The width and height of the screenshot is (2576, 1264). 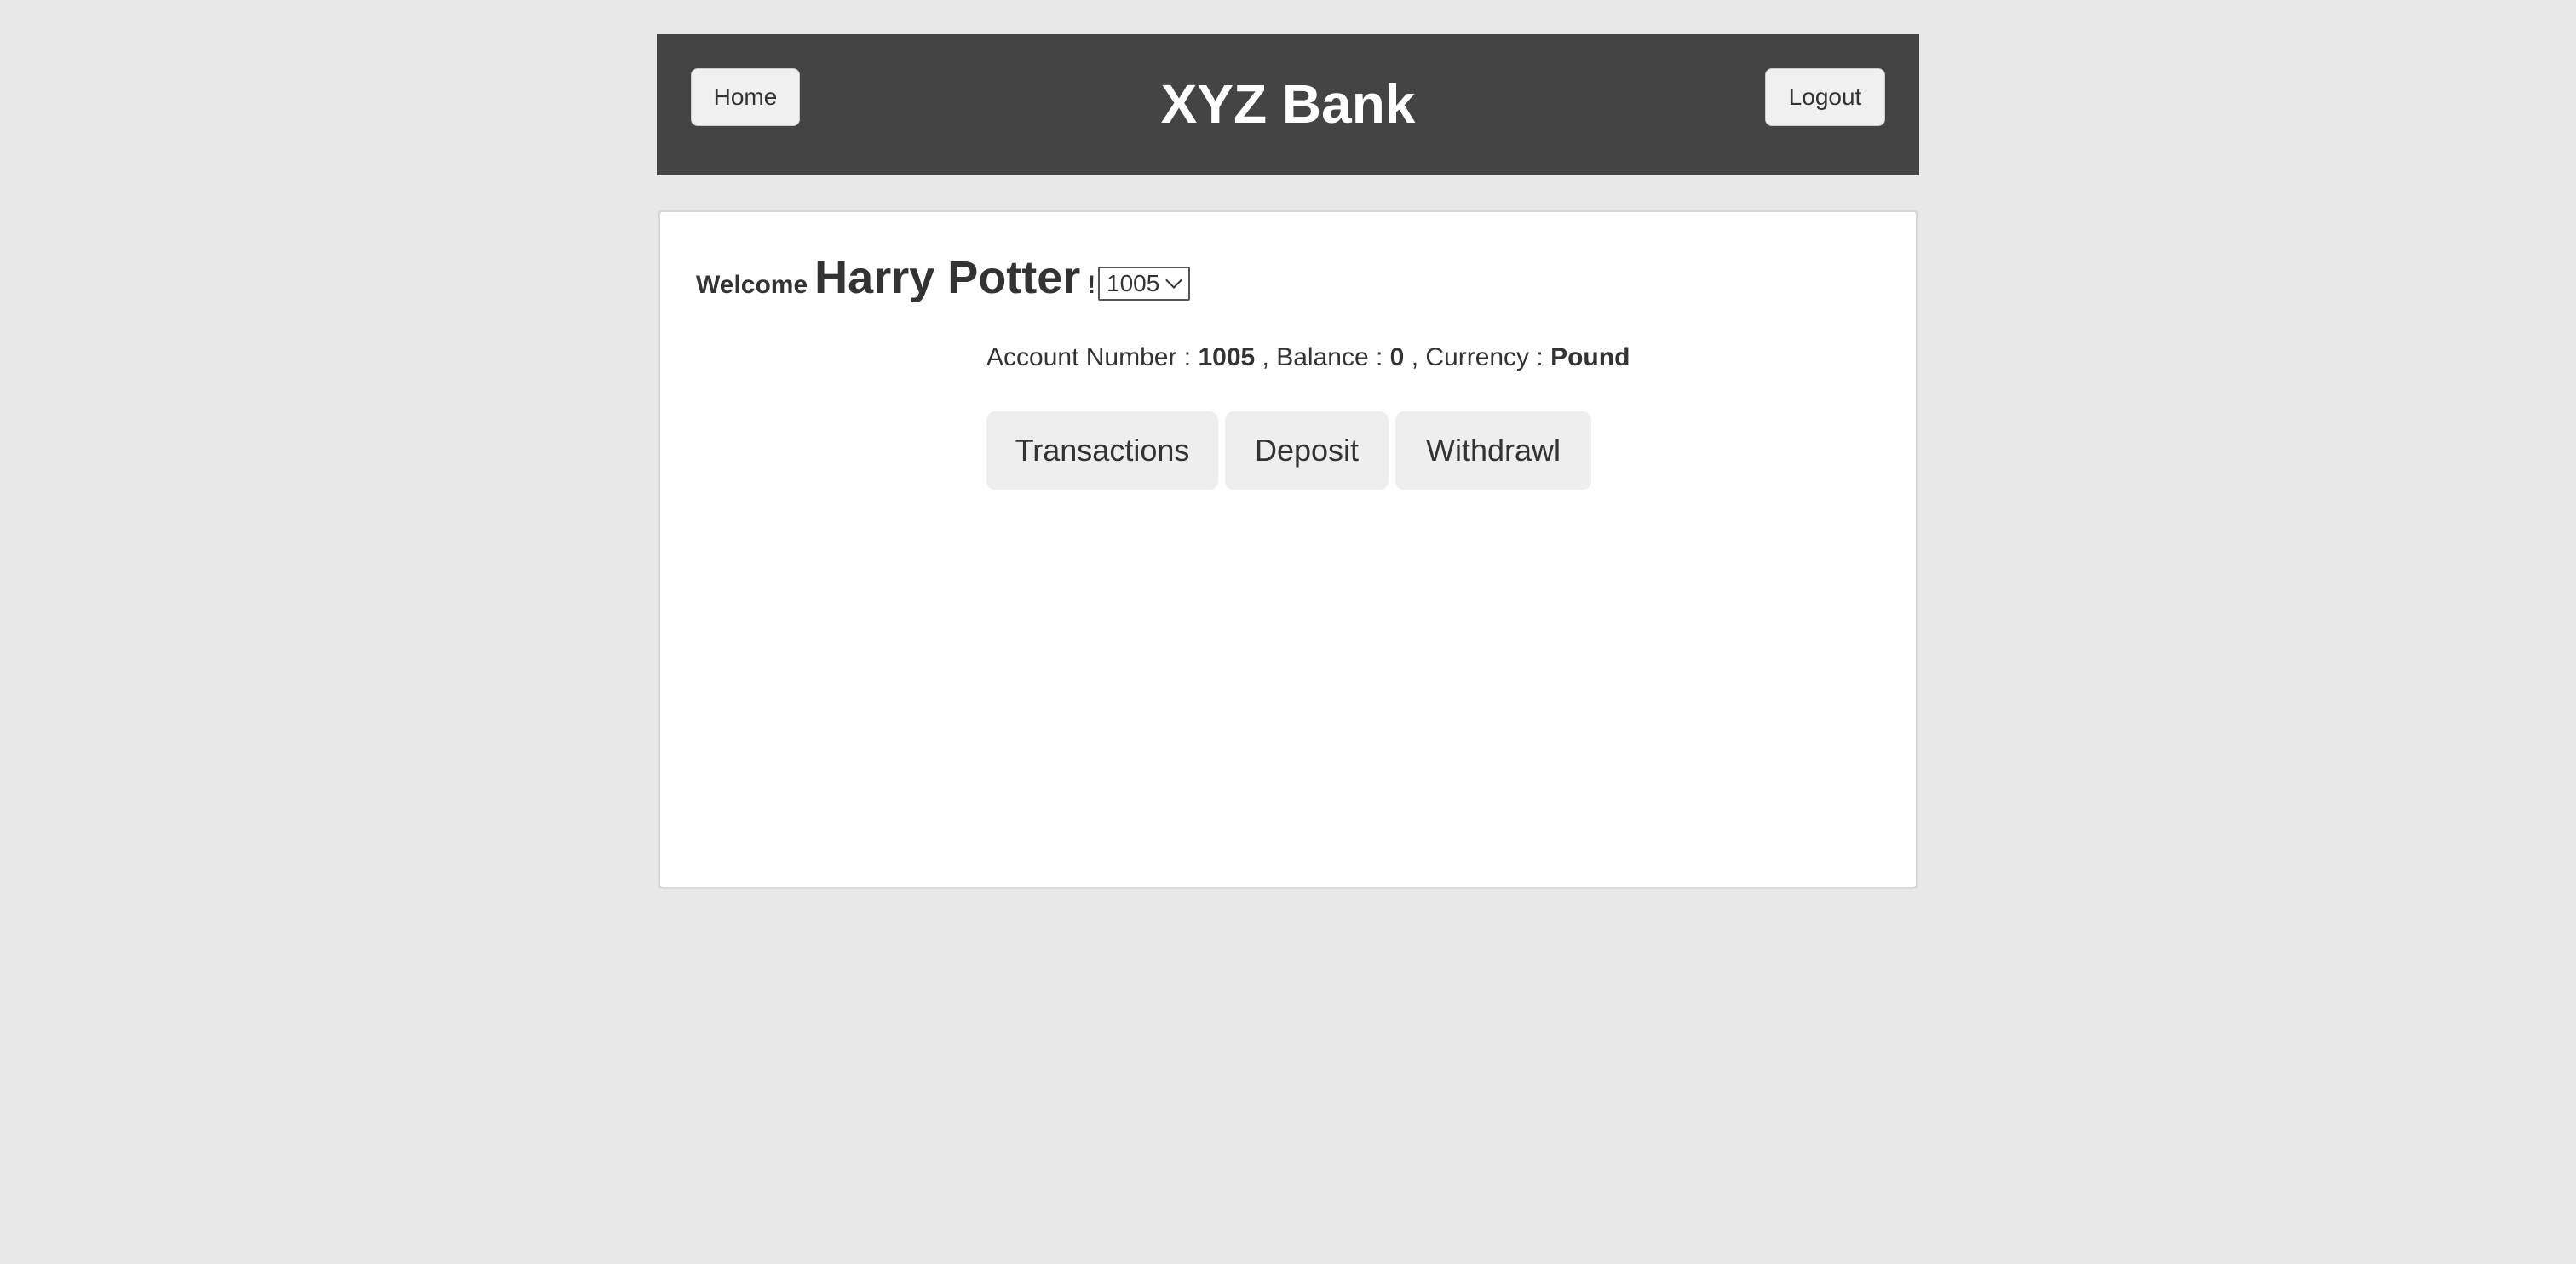 I want to click on balance-value: 0, so click(x=1397, y=357).